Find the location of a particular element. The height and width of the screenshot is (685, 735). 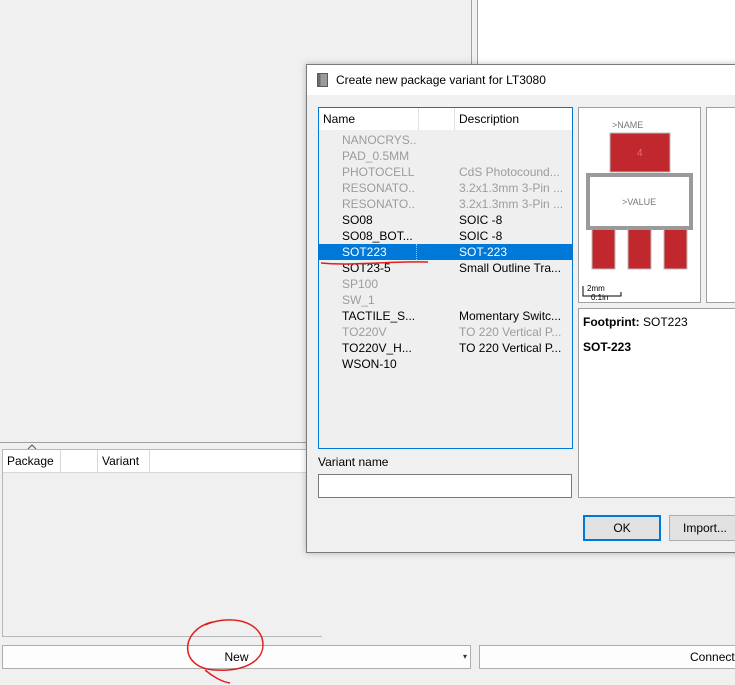

footprint-line: Footprint: SOT223 is located at coordinates (635, 322).